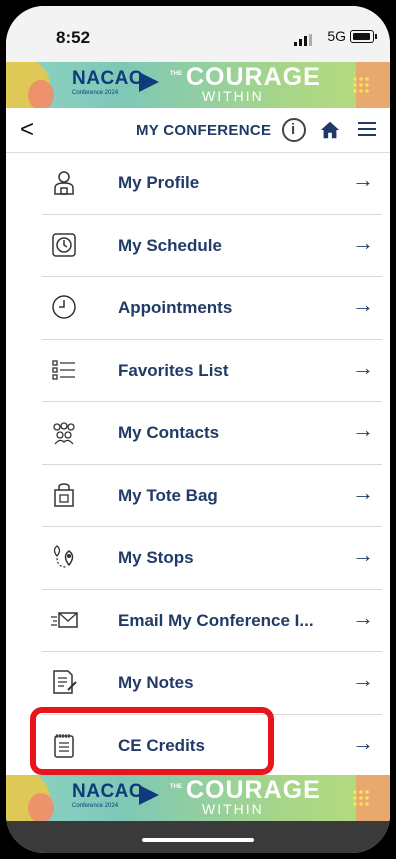  Describe the element at coordinates (156, 682) in the screenshot. I see `list-item-label: My Notes` at that location.